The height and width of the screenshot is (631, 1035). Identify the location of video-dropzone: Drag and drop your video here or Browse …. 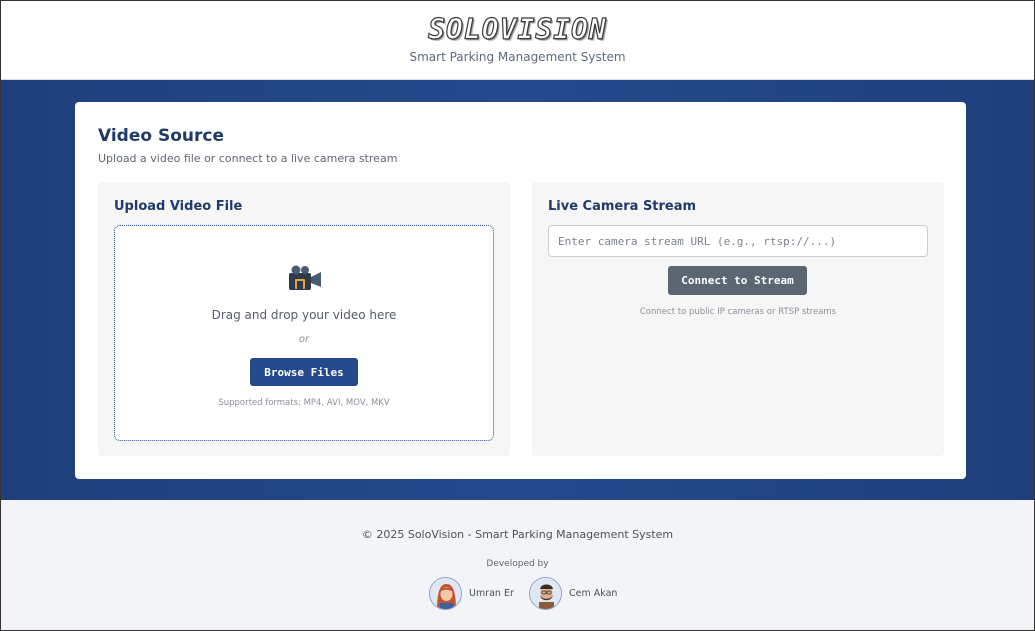
(304, 333).